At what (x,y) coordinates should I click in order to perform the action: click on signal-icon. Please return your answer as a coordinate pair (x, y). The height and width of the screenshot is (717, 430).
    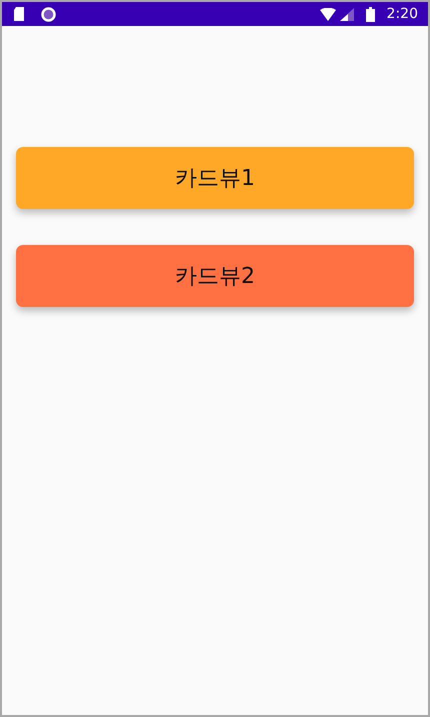
    Looking at the image, I should click on (347, 14).